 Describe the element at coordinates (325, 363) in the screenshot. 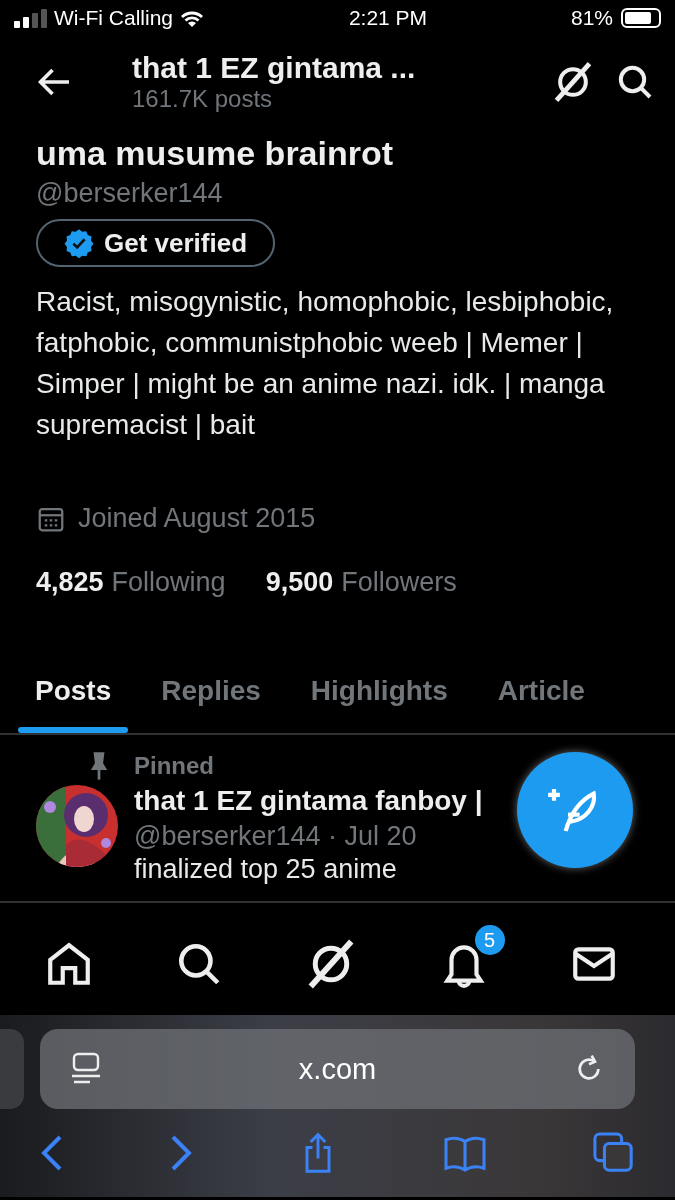

I see `bio-text: Racist, misogynistic, homophobic, lesbiphobic, fatphobic, communistphobic weeb | Memer | Simper | might be an anime nazi. idk. | manga supremacist | bait` at that location.